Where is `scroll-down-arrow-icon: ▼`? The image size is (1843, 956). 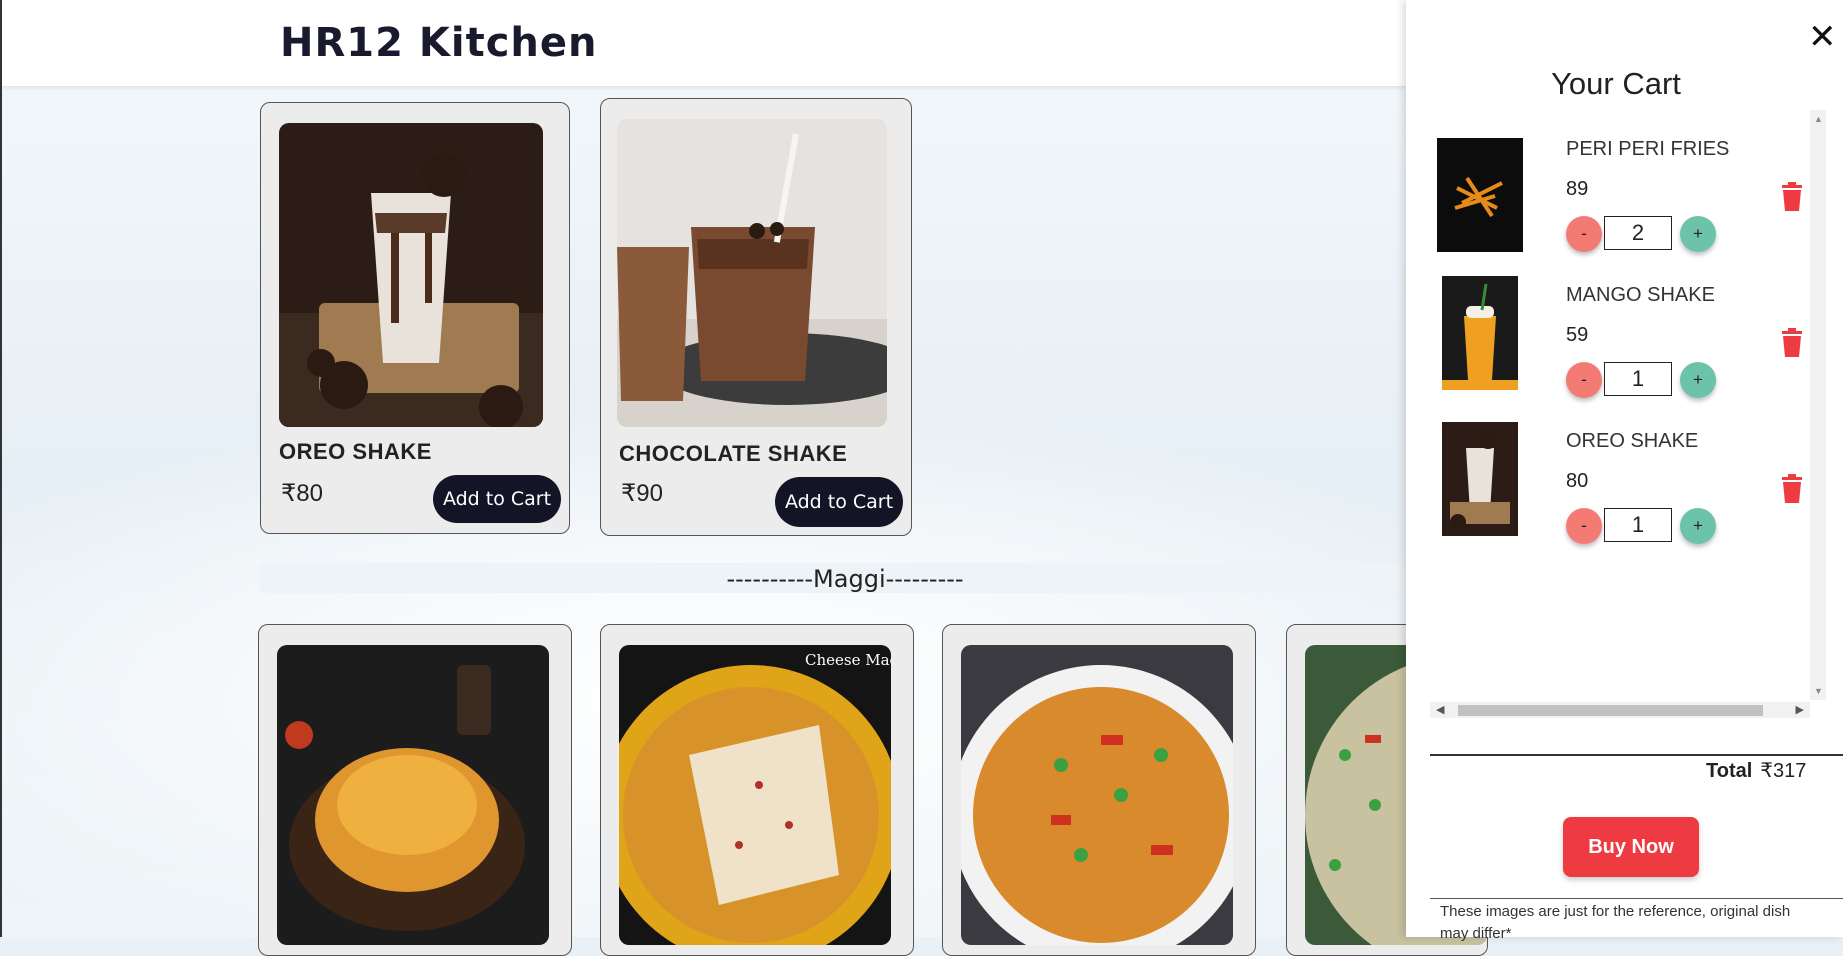
scroll-down-arrow-icon: ▼ is located at coordinates (1818, 691).